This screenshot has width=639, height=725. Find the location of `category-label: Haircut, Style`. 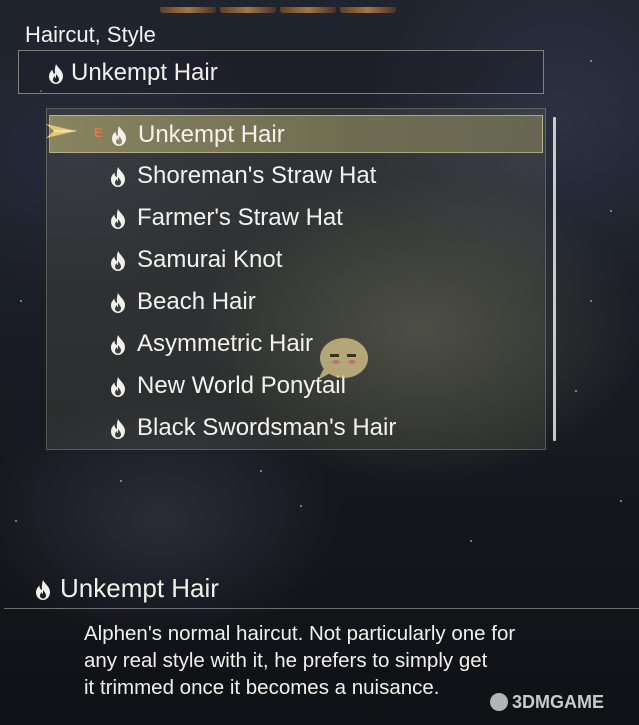

category-label: Haircut, Style is located at coordinates (90, 34).